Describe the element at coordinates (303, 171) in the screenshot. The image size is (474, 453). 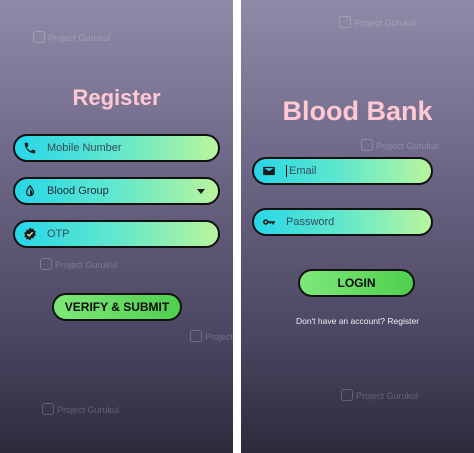
I see `email-placeholder: Email` at that location.